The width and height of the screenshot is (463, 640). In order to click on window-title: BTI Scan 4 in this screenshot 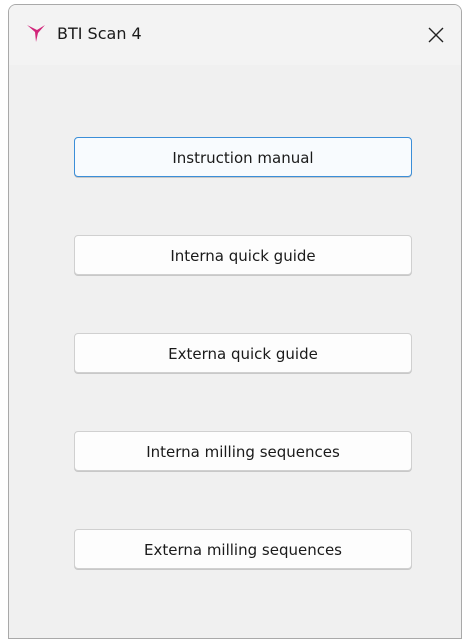, I will do `click(99, 33)`.